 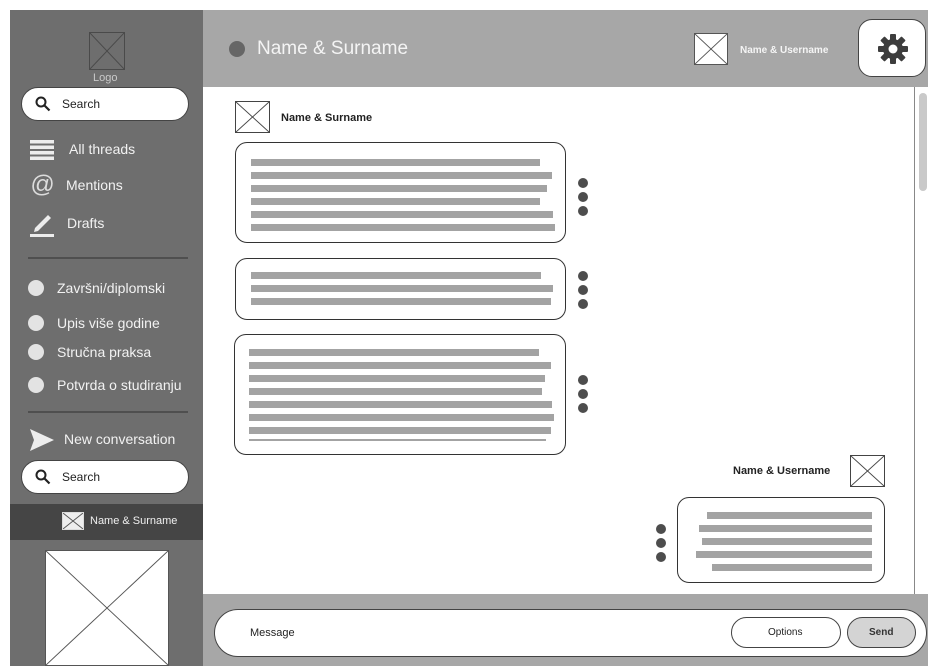 What do you see at coordinates (86, 223) in the screenshot?
I see `nav-label: Drafts` at bounding box center [86, 223].